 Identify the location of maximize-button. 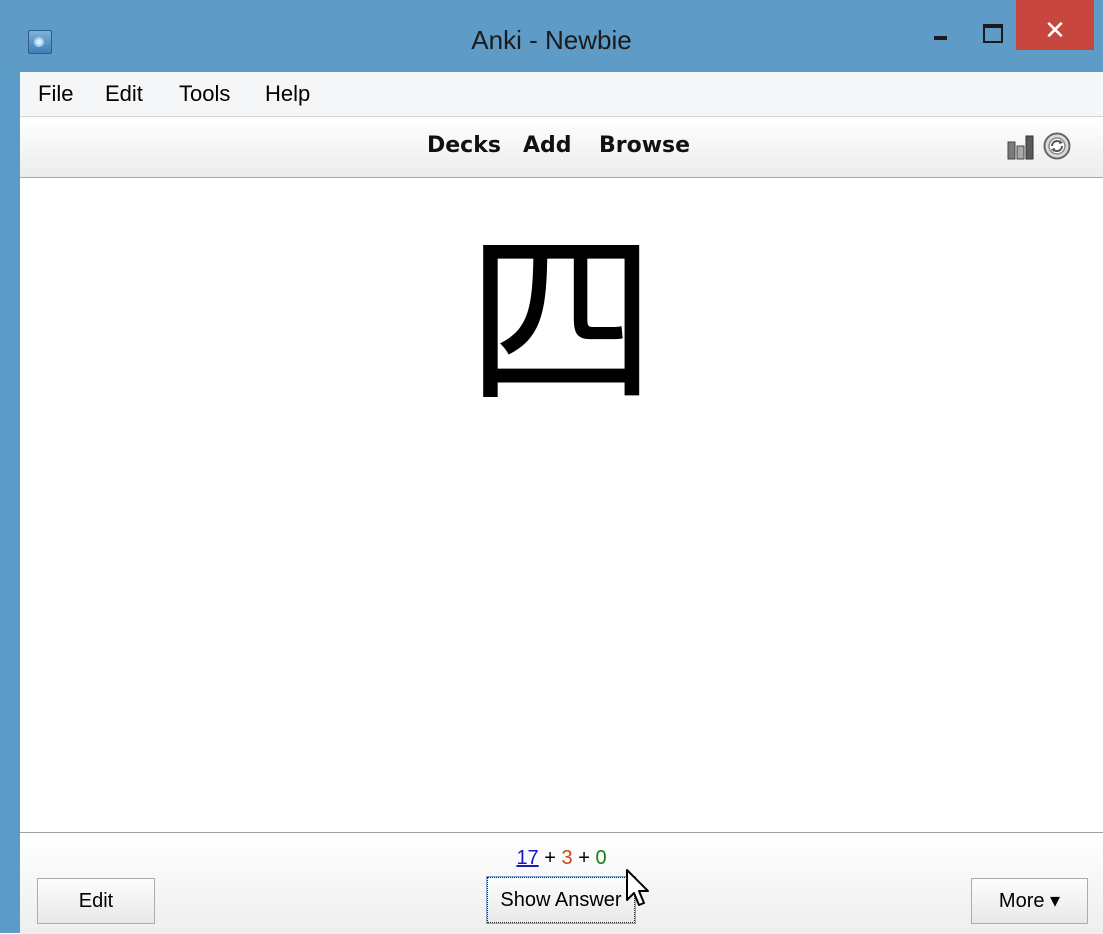
(992, 25).